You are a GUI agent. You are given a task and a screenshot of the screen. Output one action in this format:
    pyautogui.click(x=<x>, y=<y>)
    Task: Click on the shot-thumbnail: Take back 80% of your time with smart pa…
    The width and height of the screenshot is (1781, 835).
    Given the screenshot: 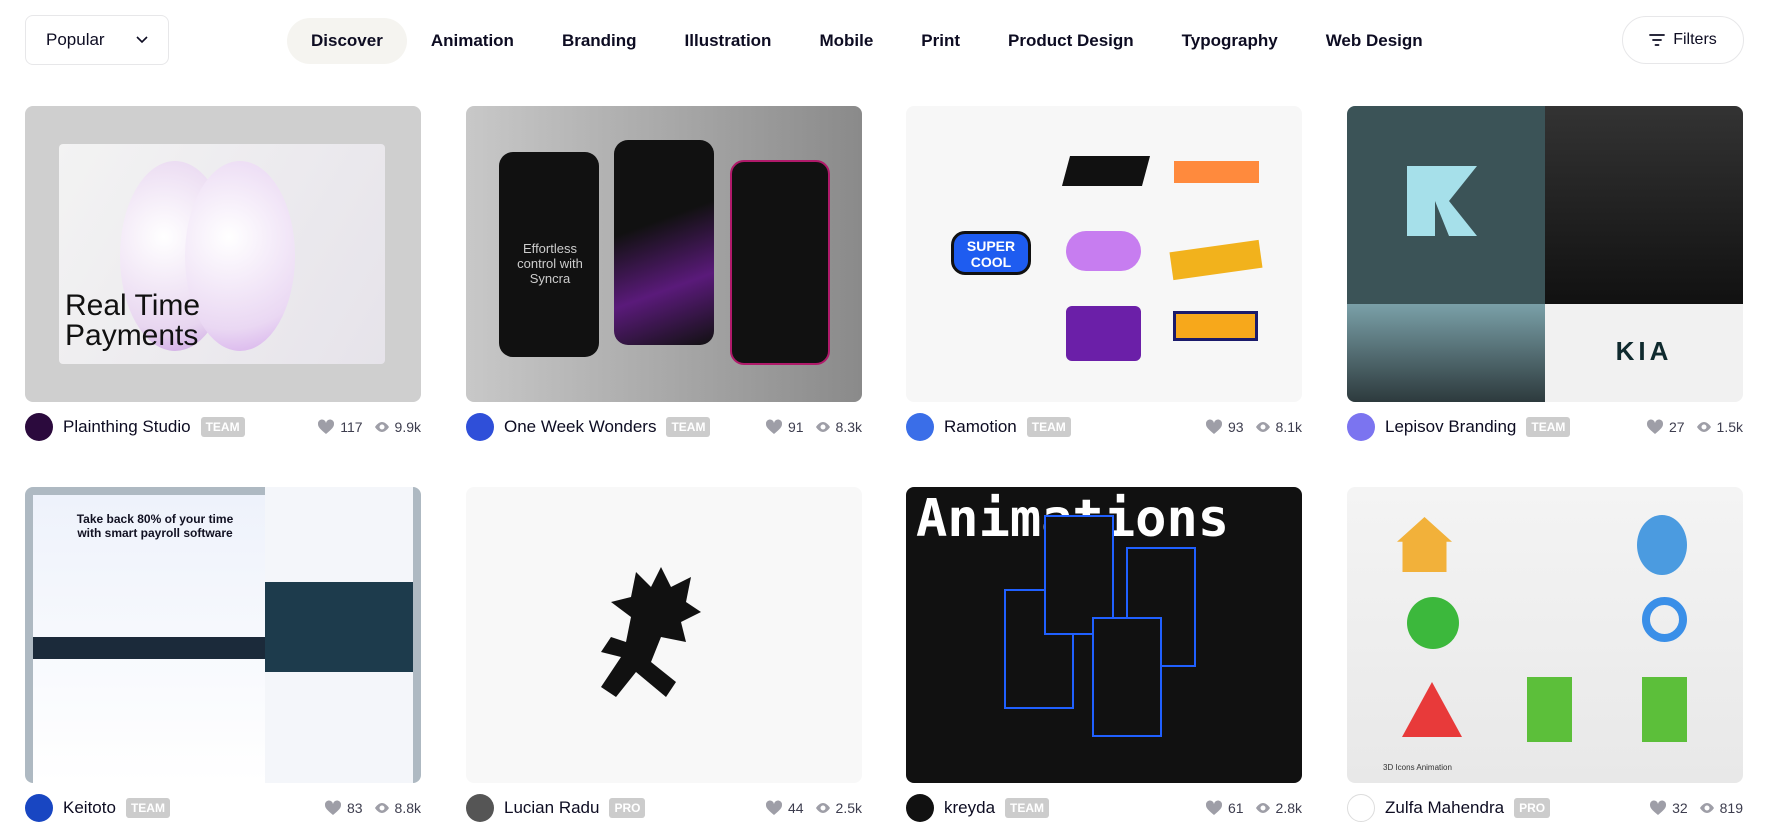 What is the action you would take?
    pyautogui.click(x=223, y=635)
    